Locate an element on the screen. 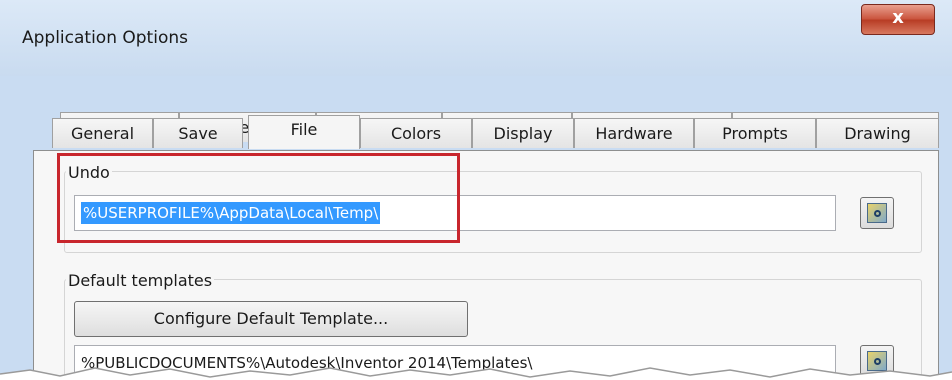 The image size is (952, 380). tab-drawing: Drawing is located at coordinates (877, 133).